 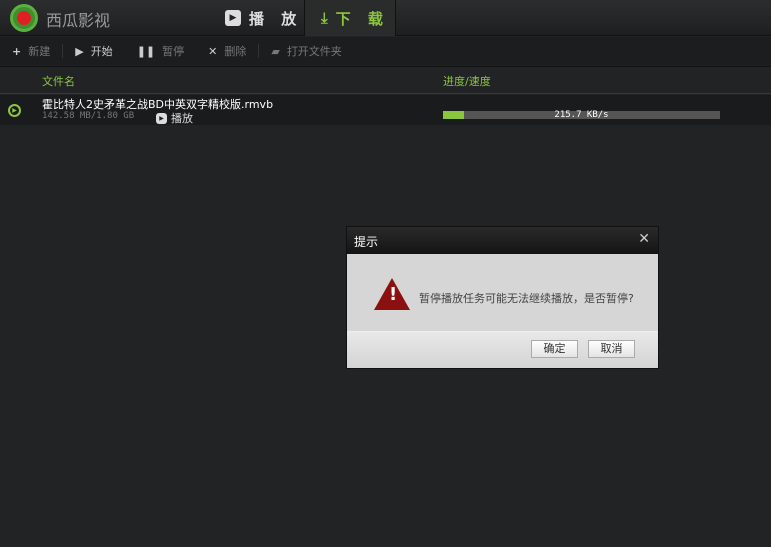 What do you see at coordinates (24, 18) in the screenshot?
I see `app-logo-icon` at bounding box center [24, 18].